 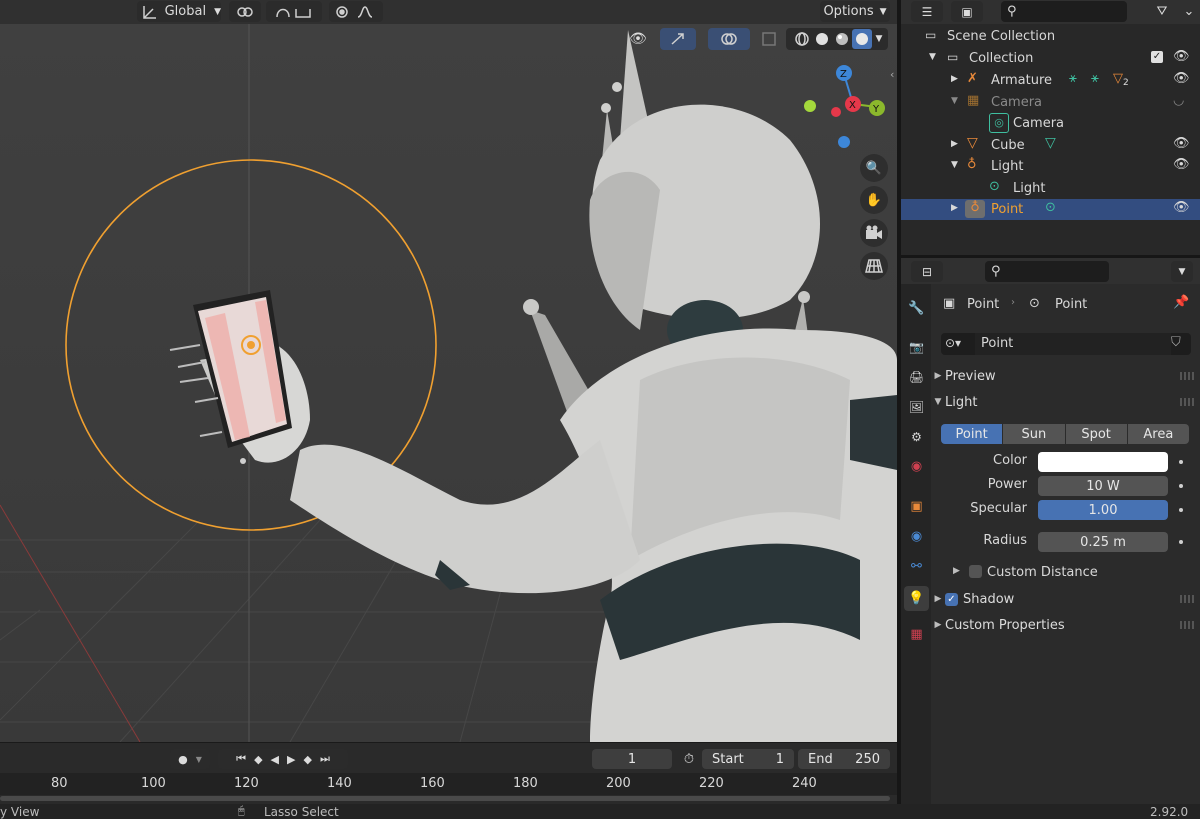 What do you see at coordinates (1065, 376) in the screenshot?
I see `panel-preview-header: ▶ Preview` at bounding box center [1065, 376].